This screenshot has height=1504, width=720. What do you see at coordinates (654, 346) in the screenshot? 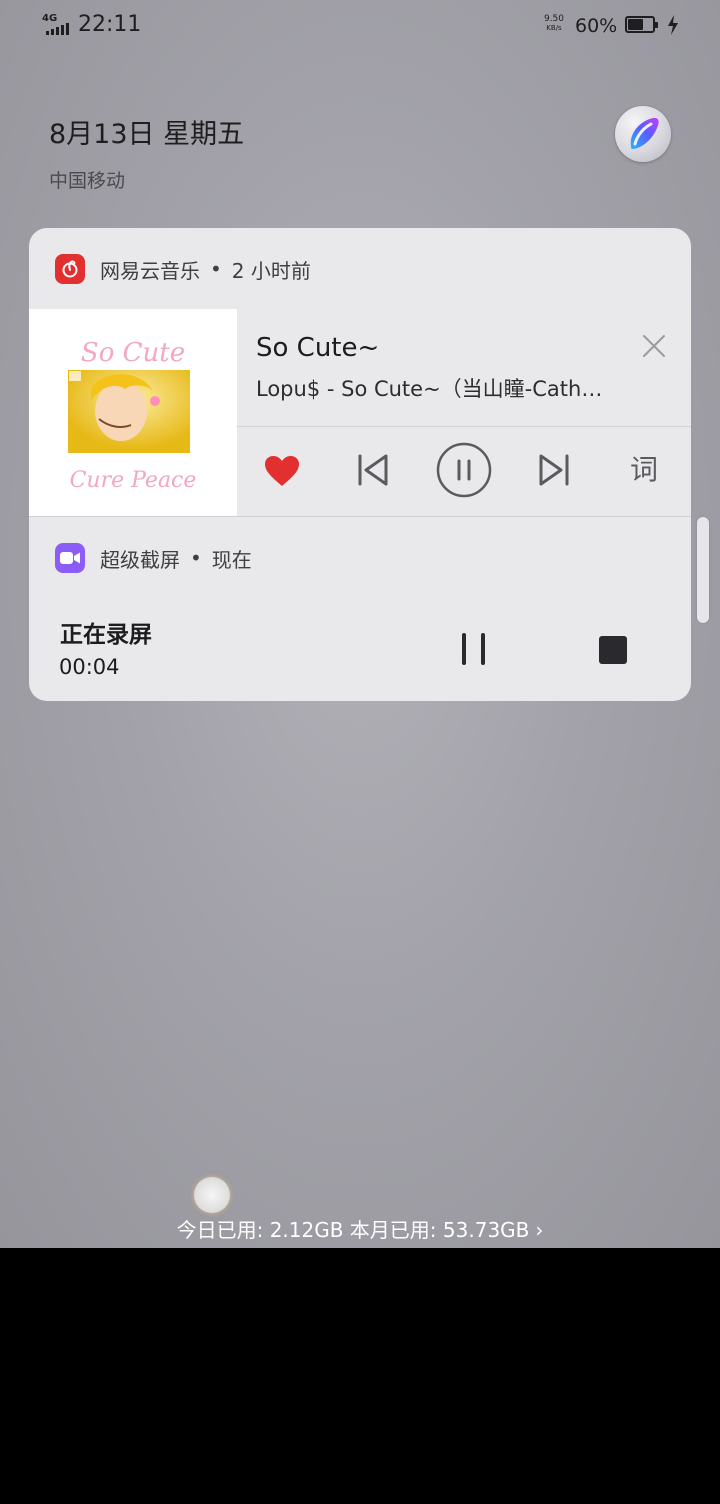
I see `close-icon` at bounding box center [654, 346].